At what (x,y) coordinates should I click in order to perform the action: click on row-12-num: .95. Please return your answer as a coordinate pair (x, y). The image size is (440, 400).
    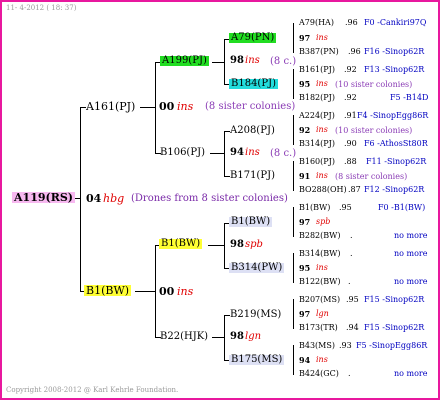
    Looking at the image, I should click on (345, 207).